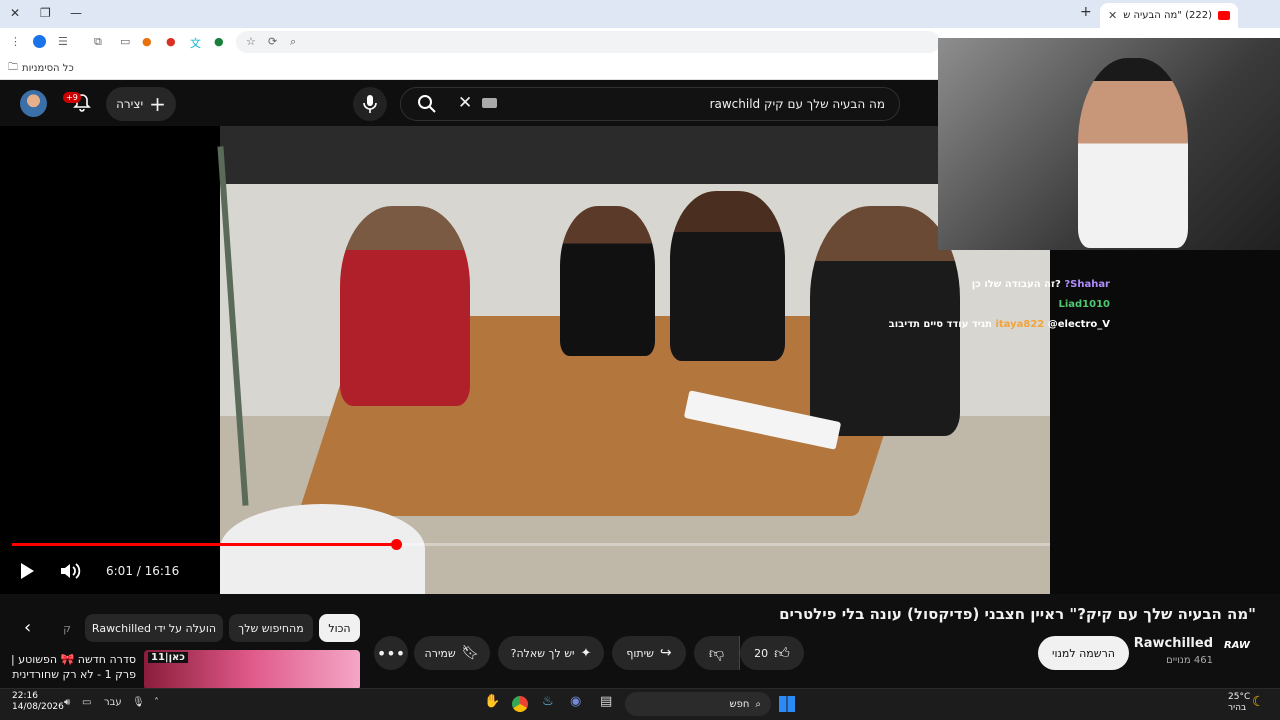 The width and height of the screenshot is (1280, 720). Describe the element at coordinates (761, 653) in the screenshot. I see `like-count: 20` at that location.